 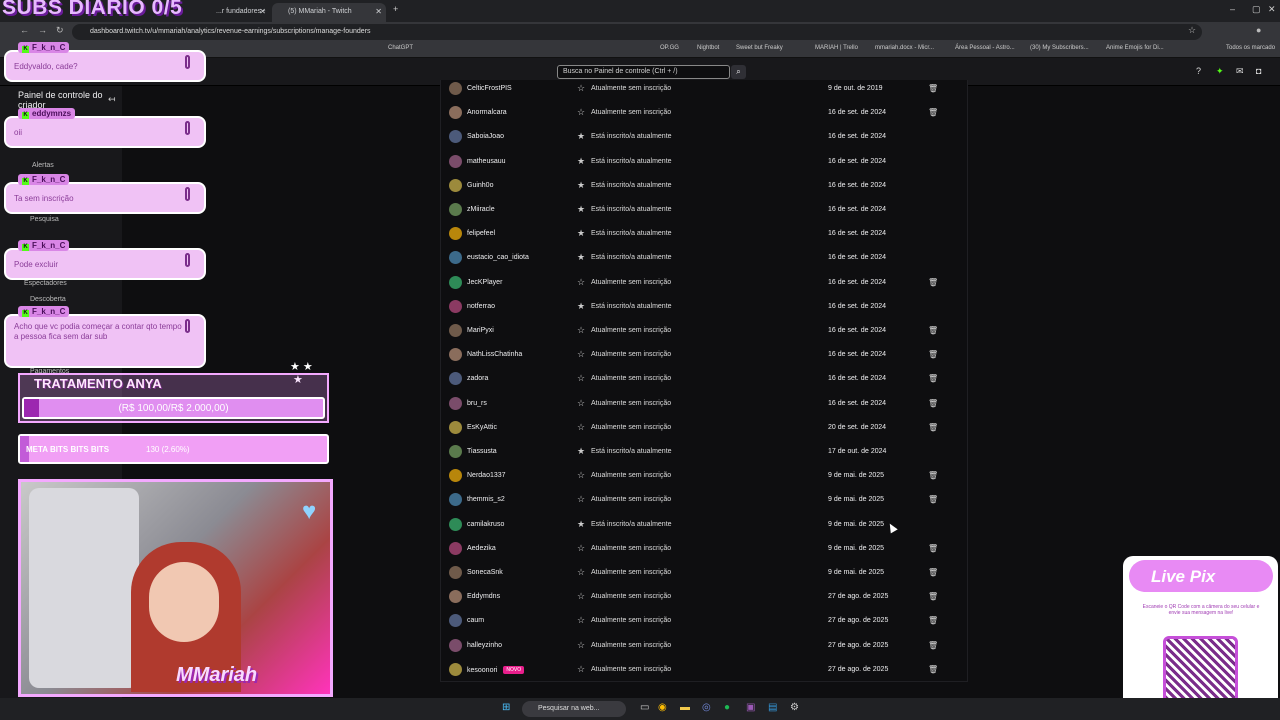 I want to click on username: eustacio_cao_idiota, so click(x=498, y=257).